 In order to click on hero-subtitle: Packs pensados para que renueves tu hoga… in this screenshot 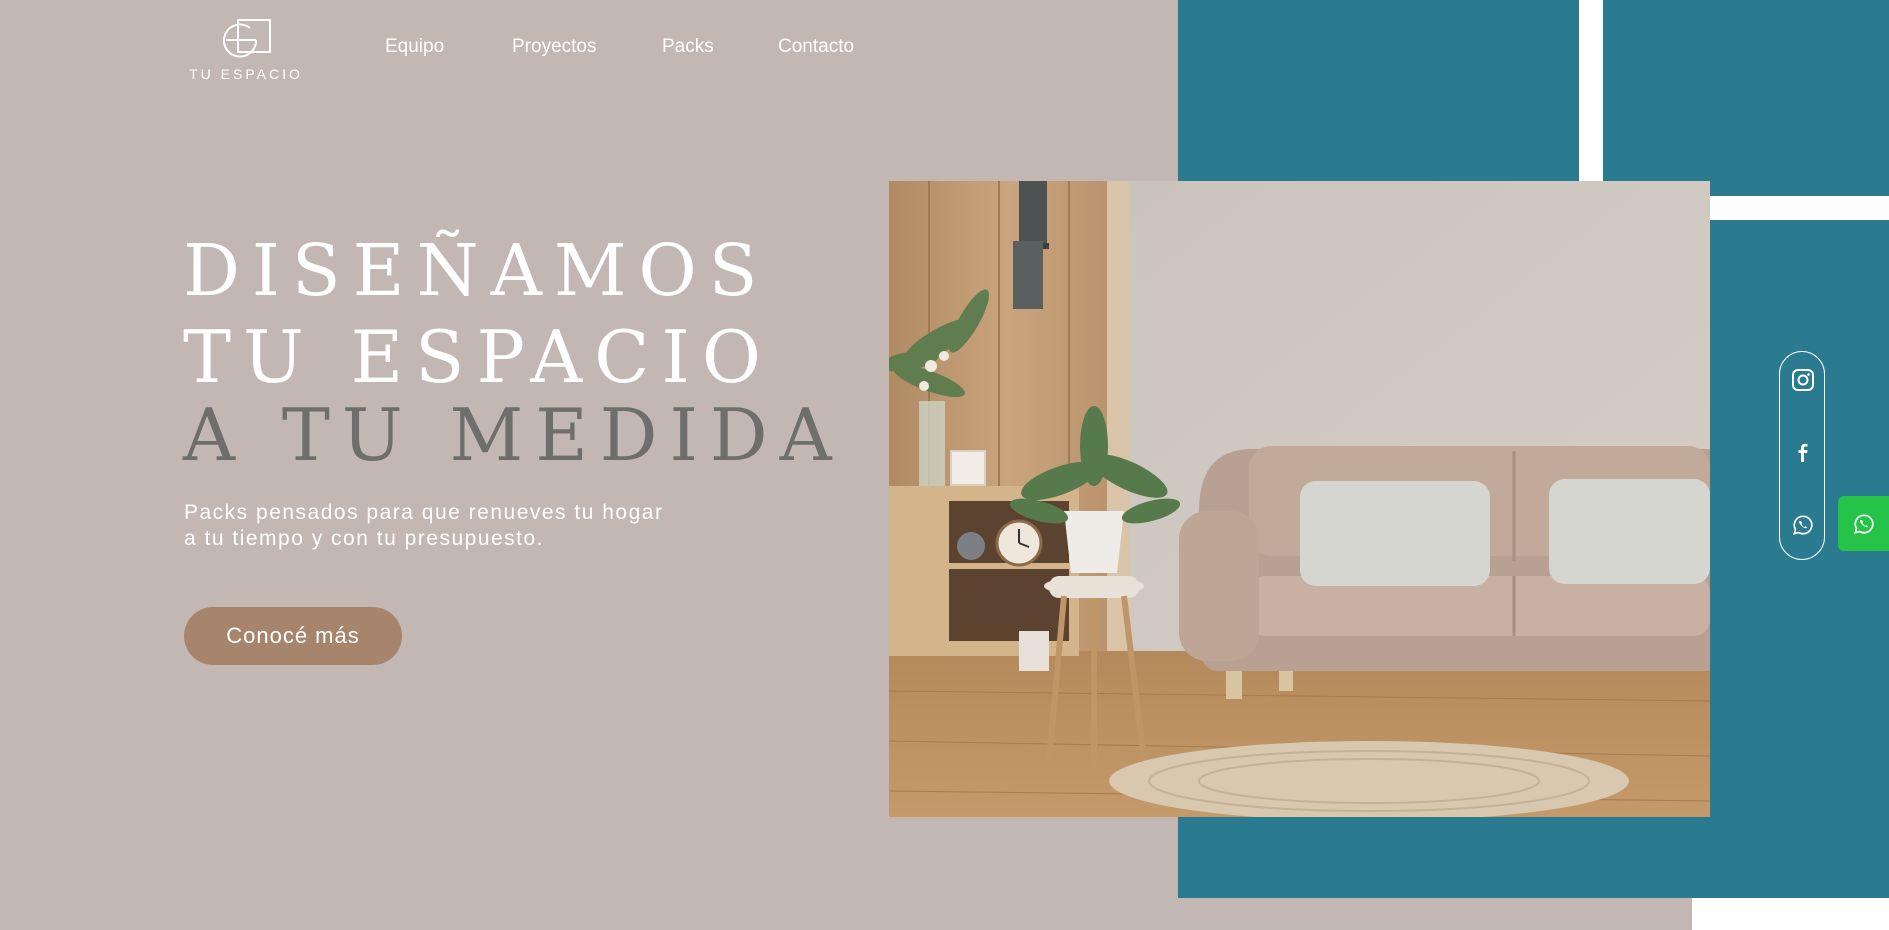, I will do `click(464, 526)`.